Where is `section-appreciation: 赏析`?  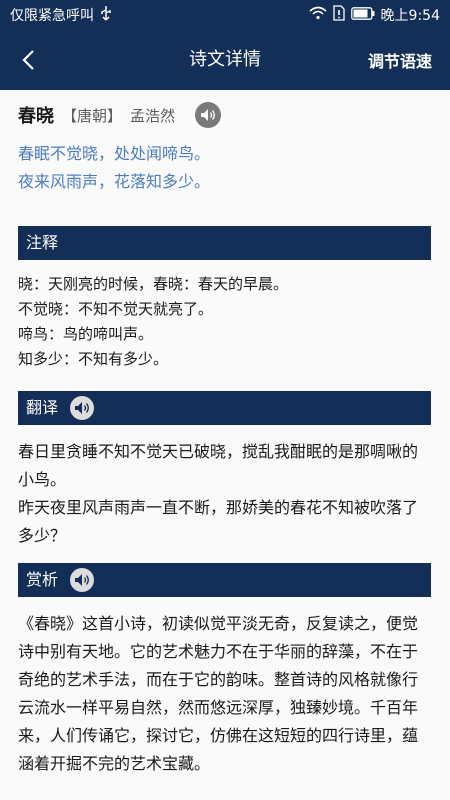 section-appreciation: 赏析 is located at coordinates (224, 580).